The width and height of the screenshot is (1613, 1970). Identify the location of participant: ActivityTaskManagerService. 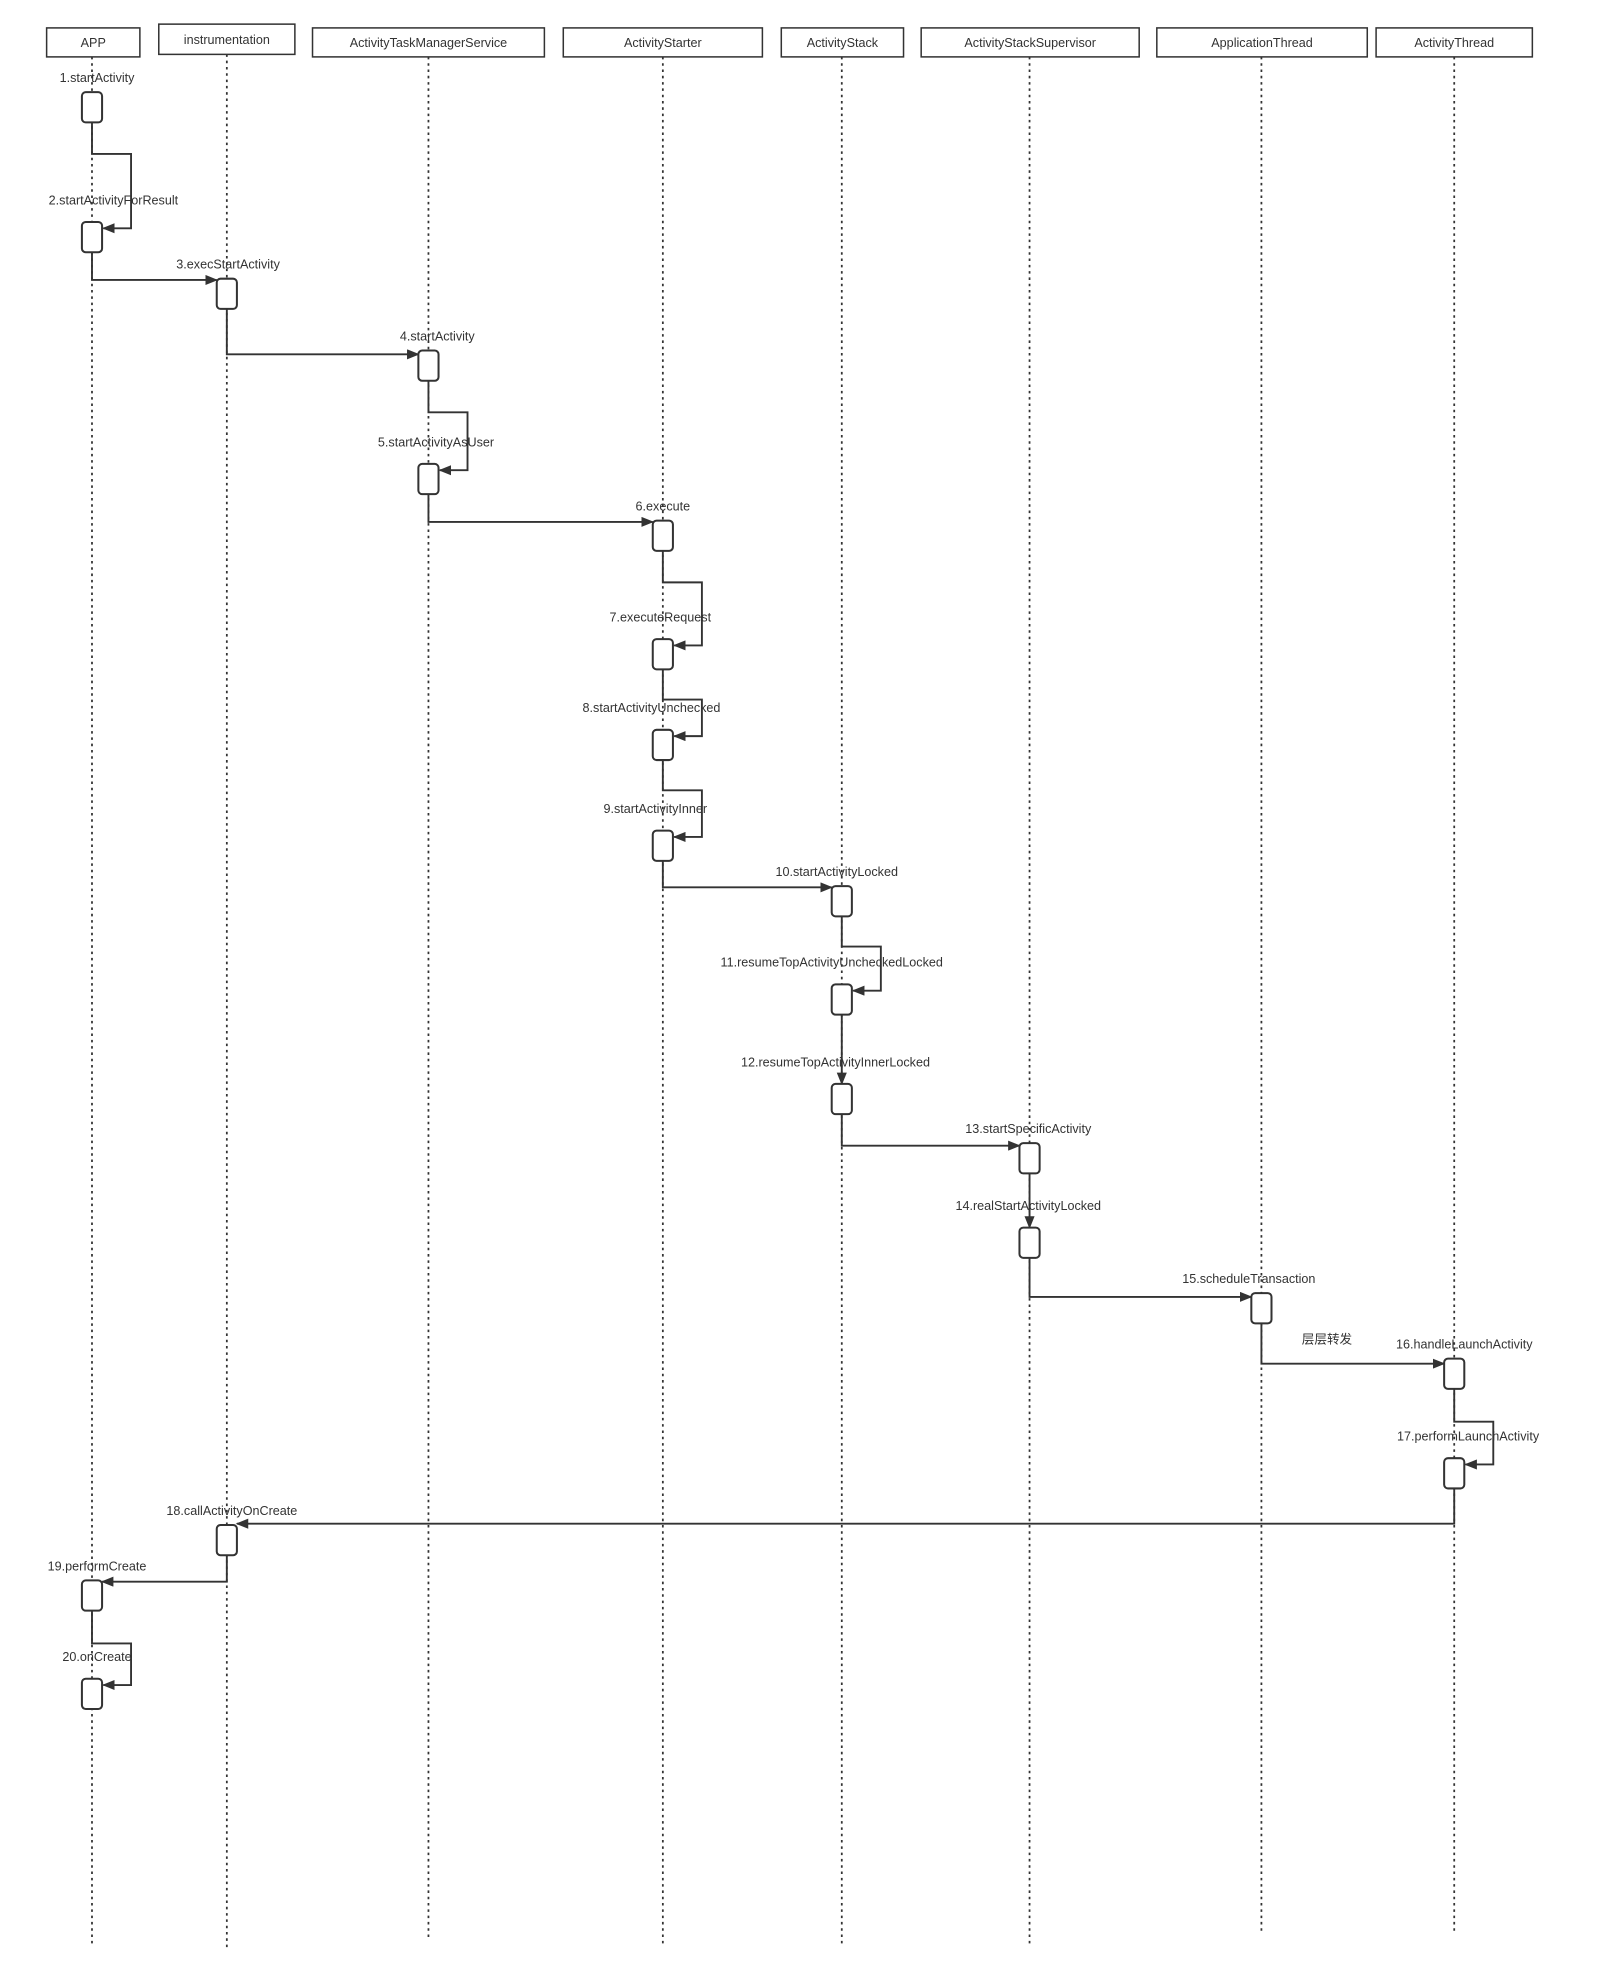
(428, 42).